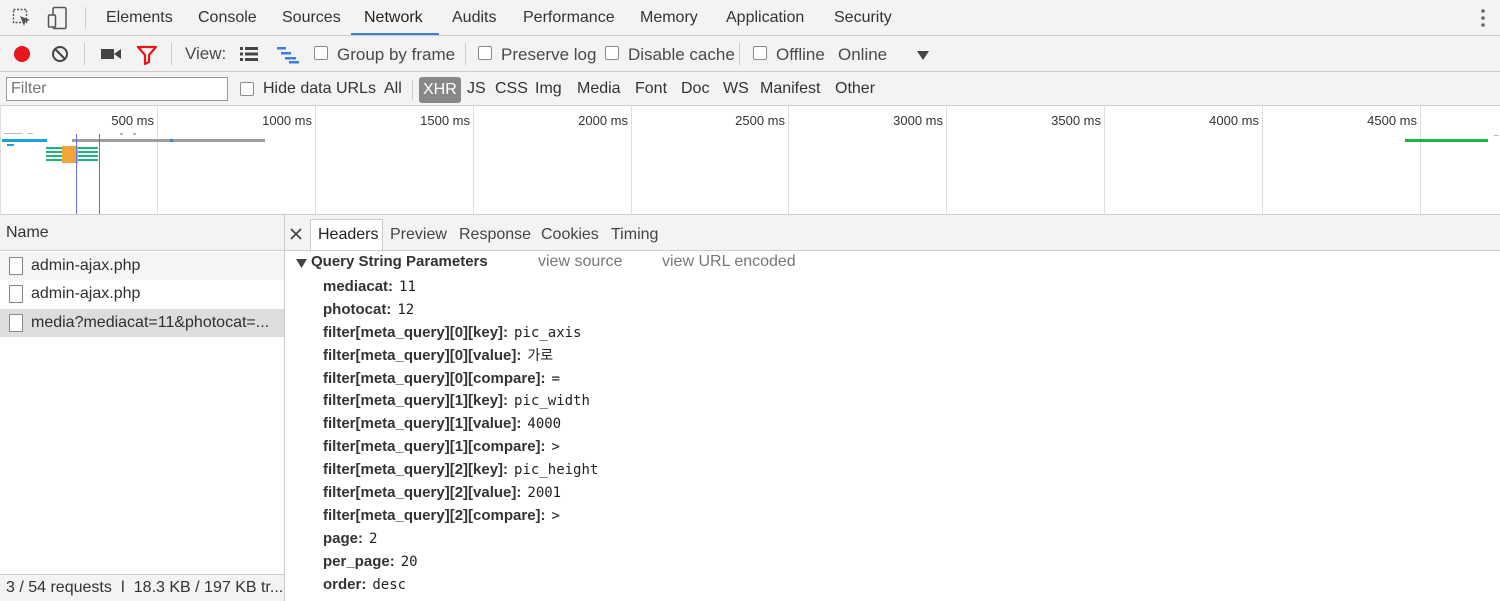 The image size is (1500, 601). Describe the element at coordinates (422, 355) in the screenshot. I see `param-key: filter[meta_query][0][value]:` at that location.